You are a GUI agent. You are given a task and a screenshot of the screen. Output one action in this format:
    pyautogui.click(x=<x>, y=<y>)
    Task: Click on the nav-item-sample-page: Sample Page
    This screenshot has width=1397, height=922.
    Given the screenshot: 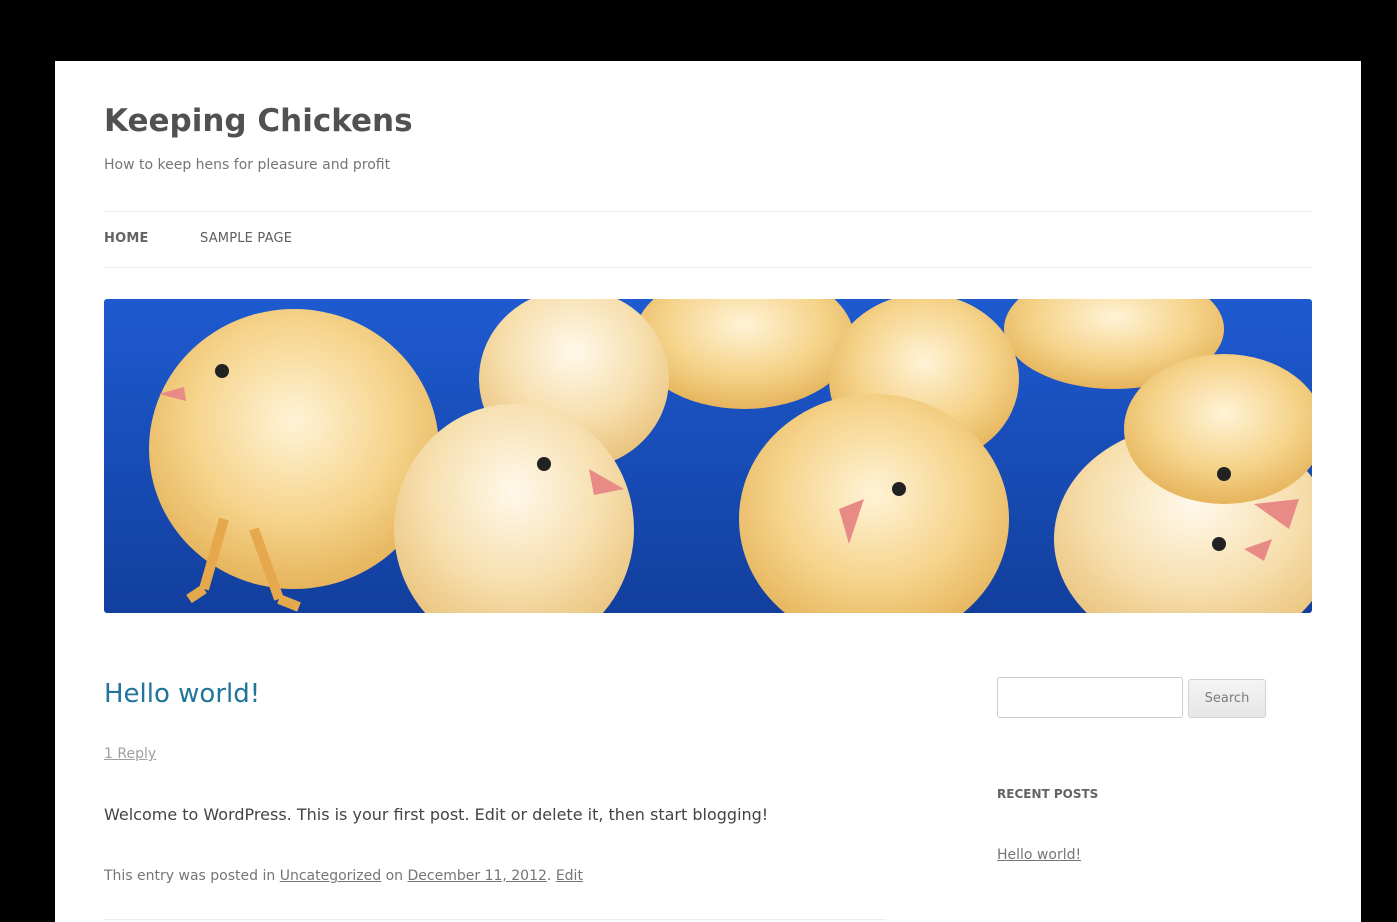 What is the action you would take?
    pyautogui.click(x=246, y=238)
    